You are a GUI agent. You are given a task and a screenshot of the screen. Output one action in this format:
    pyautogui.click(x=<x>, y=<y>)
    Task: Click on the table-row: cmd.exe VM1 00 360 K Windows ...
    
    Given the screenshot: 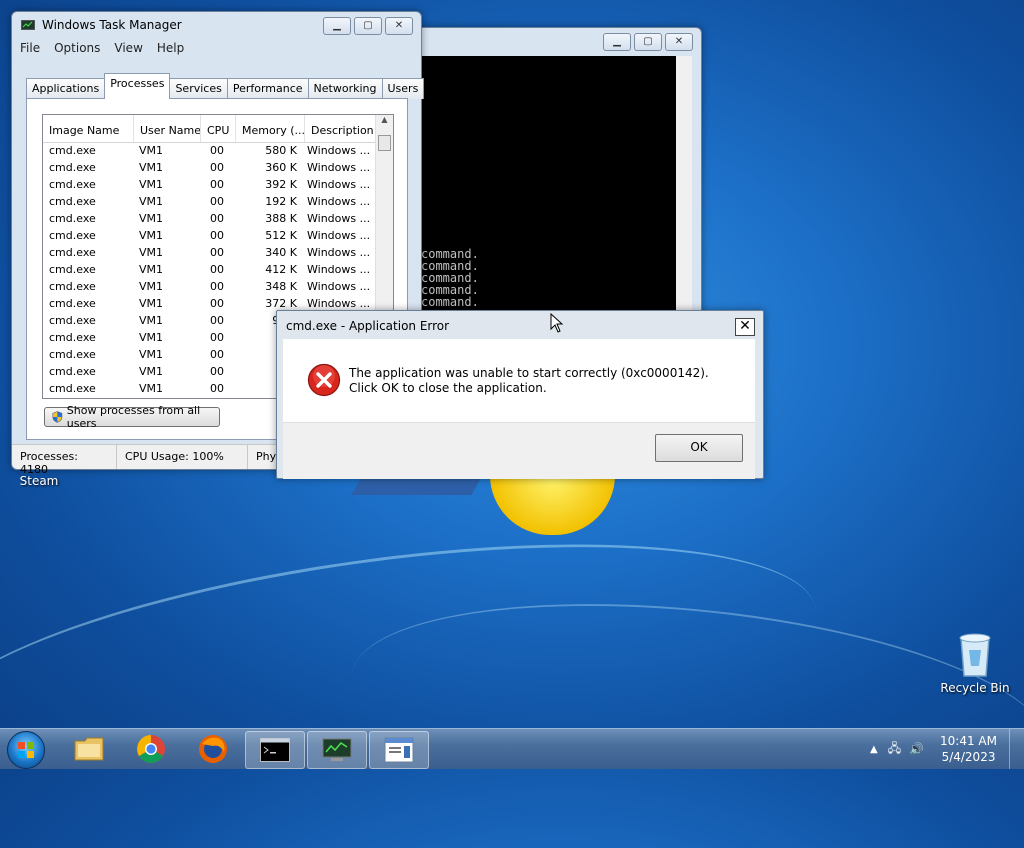 What is the action you would take?
    pyautogui.click(x=218, y=168)
    